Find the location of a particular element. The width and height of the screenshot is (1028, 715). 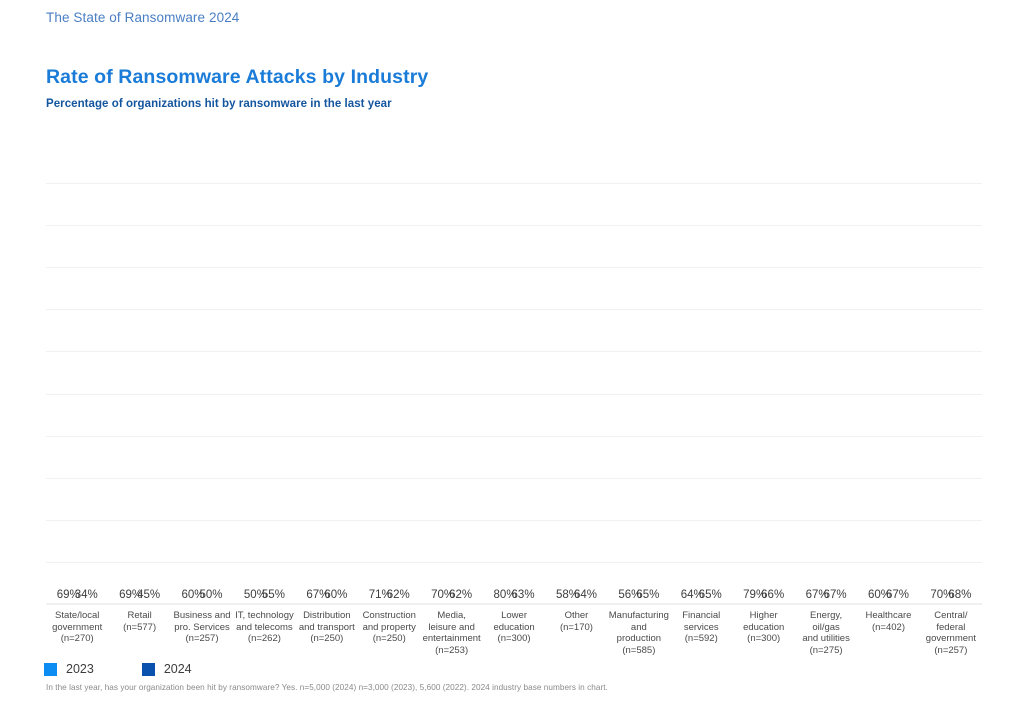

bar-value-label: 60% is located at coordinates (336, 595).